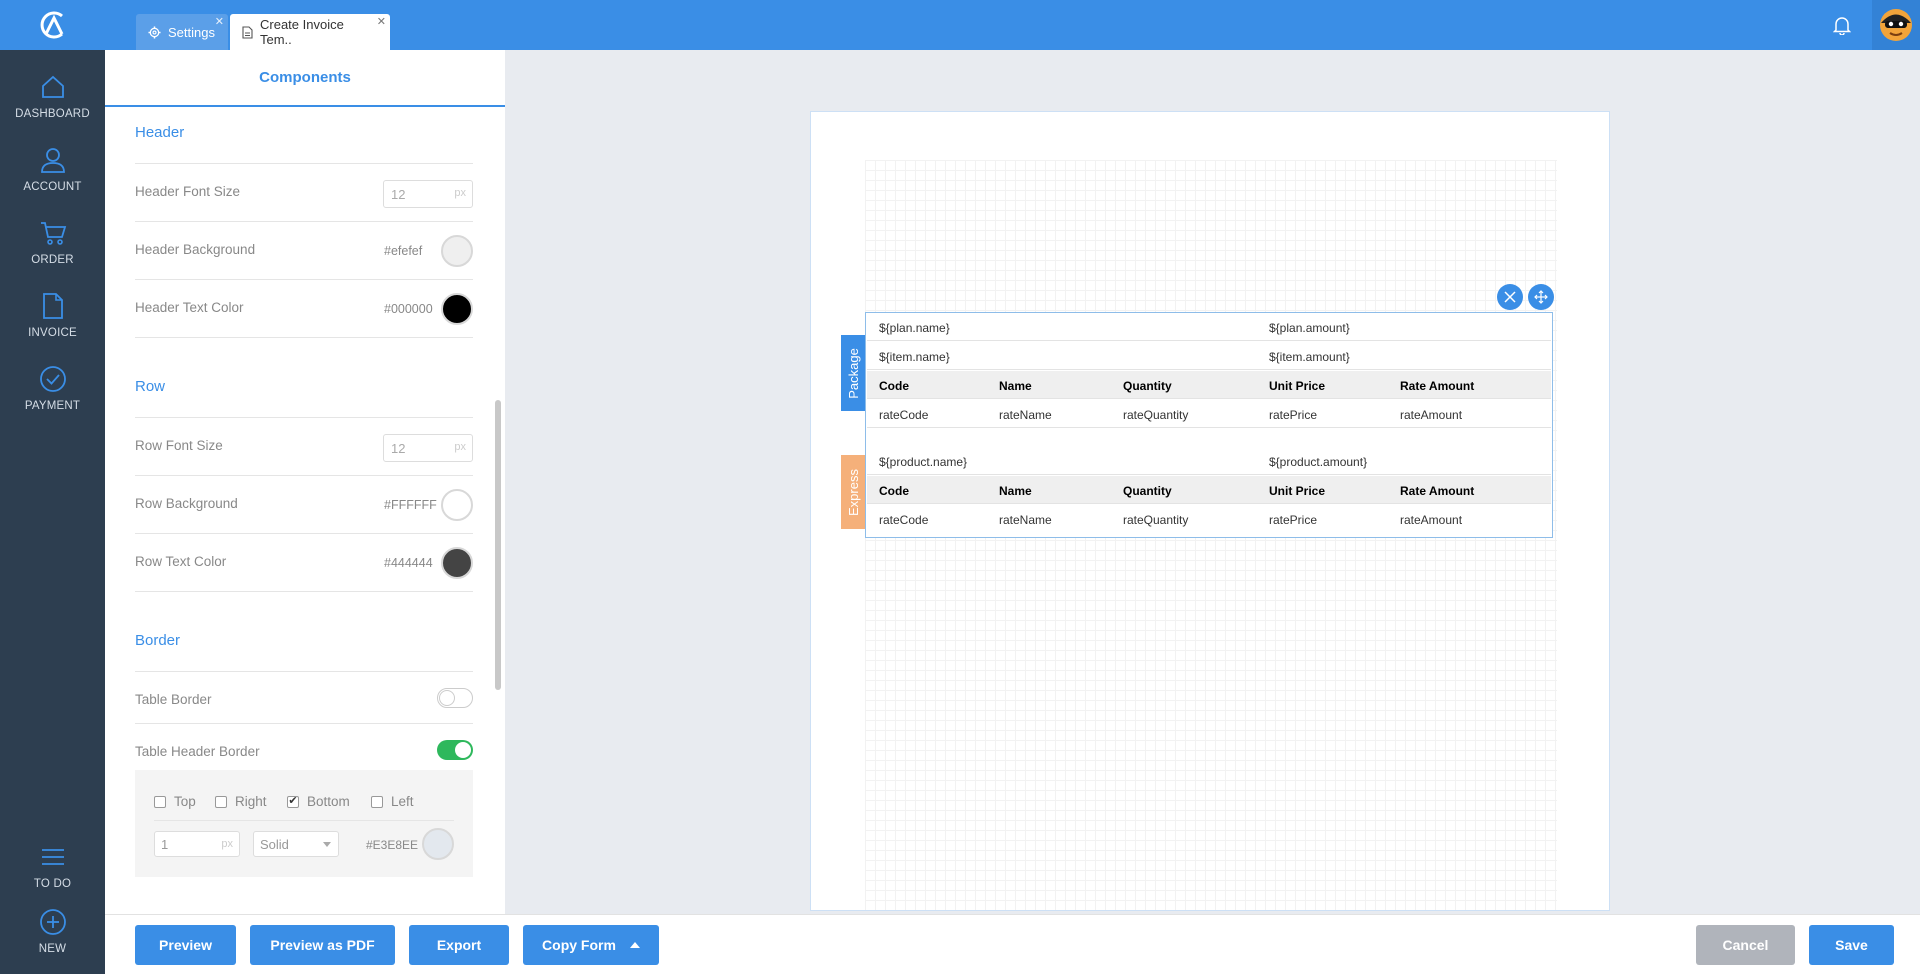 The width and height of the screenshot is (1920, 974). I want to click on app-logo, so click(52, 25).